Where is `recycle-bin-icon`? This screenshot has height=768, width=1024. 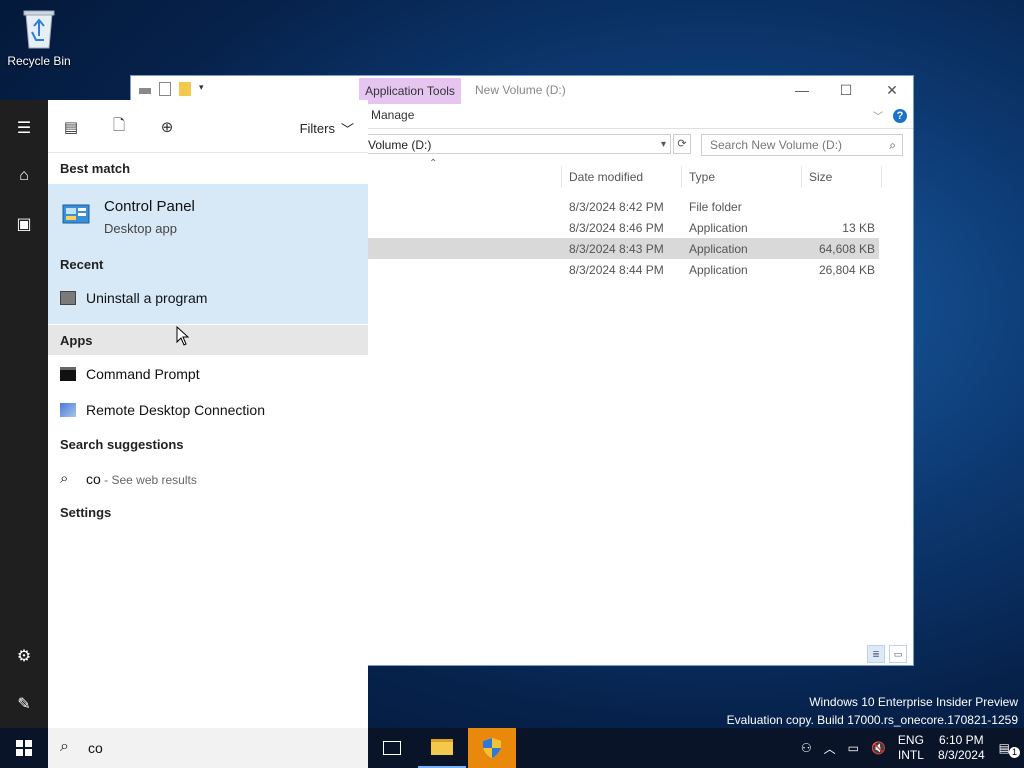 recycle-bin-icon is located at coordinates (39, 28).